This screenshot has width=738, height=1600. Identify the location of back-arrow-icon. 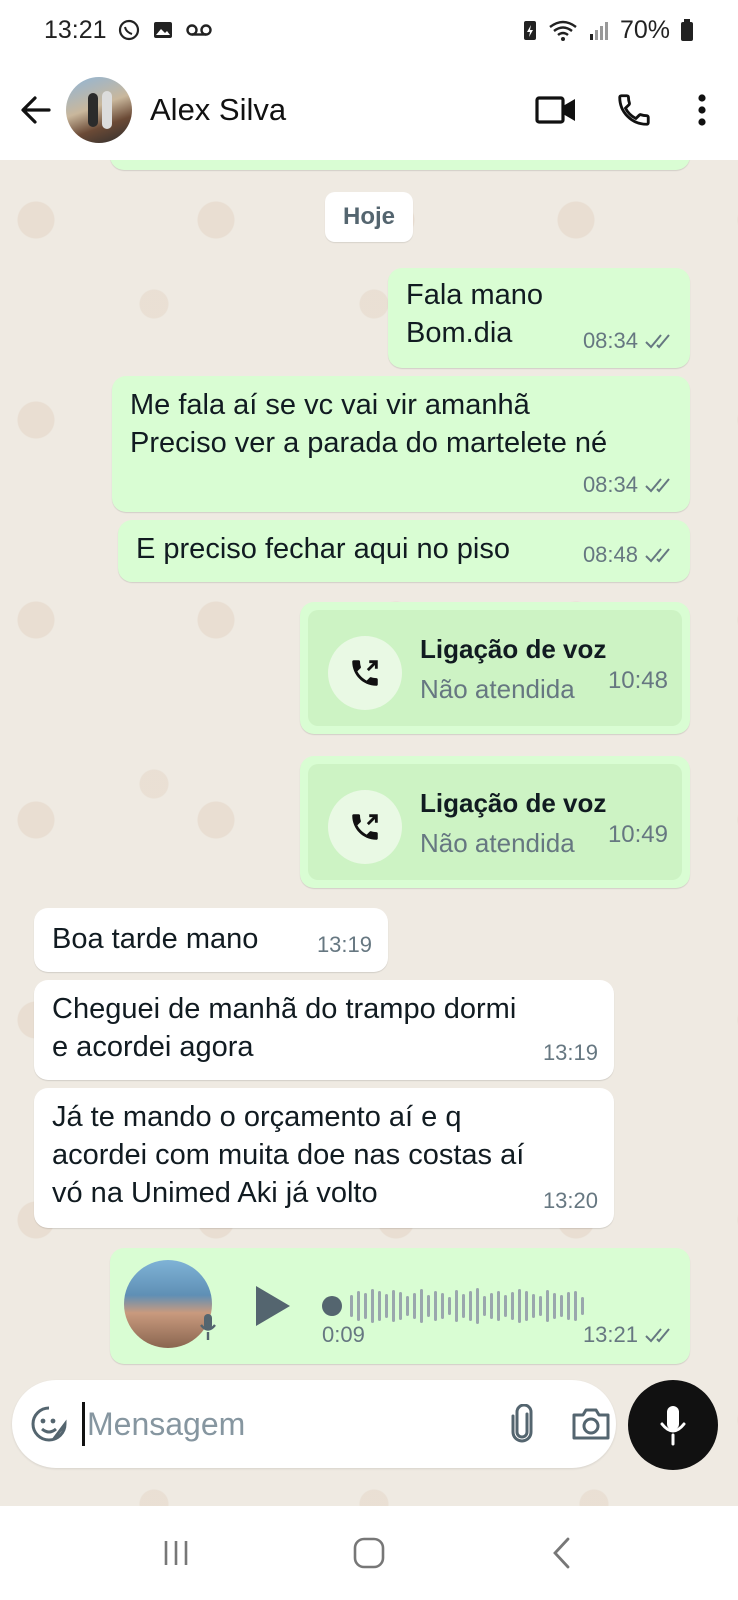
(36, 110).